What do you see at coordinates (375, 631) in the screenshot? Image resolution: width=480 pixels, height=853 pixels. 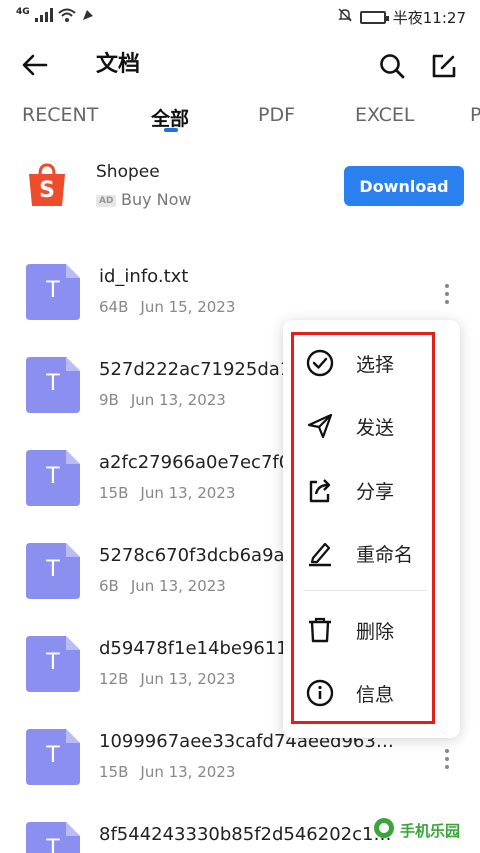 I see `menu-item-label: 删除` at bounding box center [375, 631].